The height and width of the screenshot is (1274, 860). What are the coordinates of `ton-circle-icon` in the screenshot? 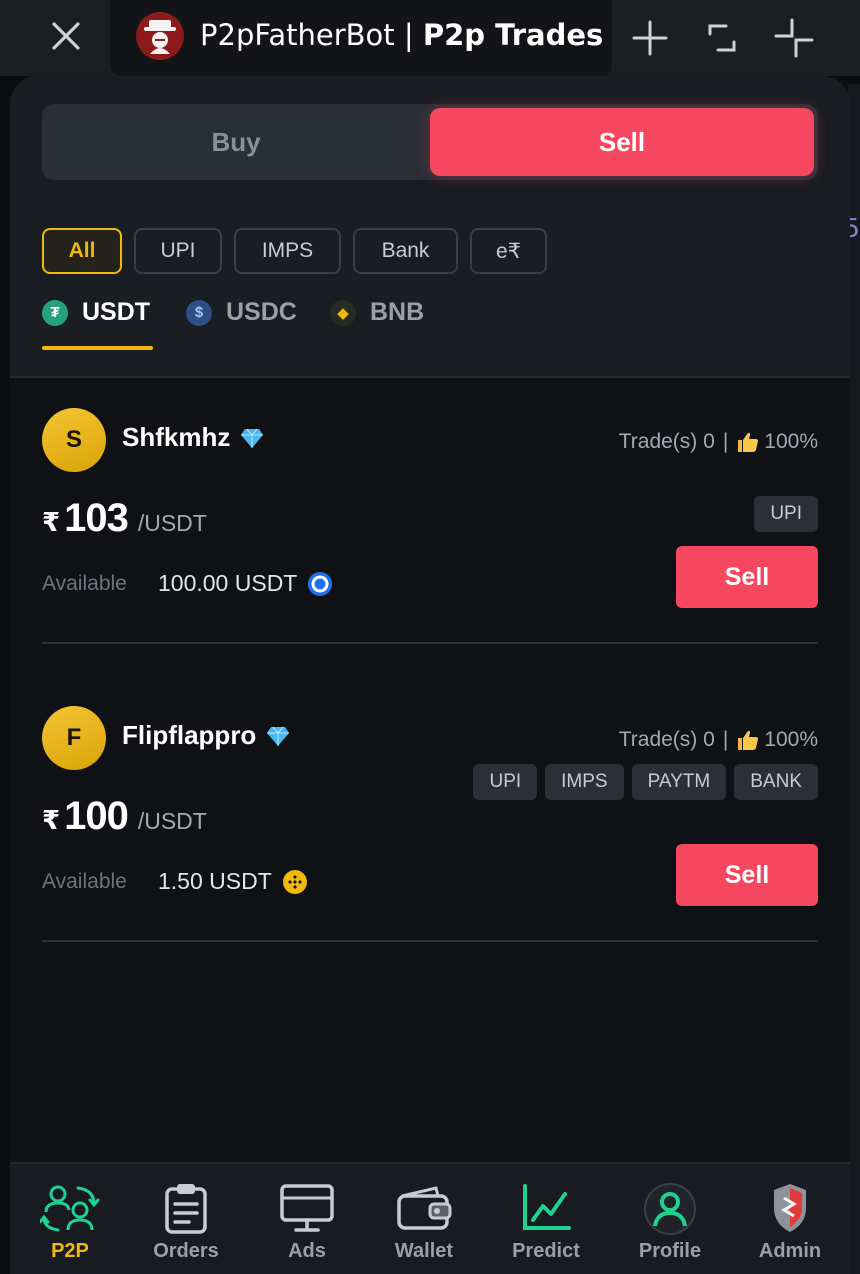 It's located at (320, 583).